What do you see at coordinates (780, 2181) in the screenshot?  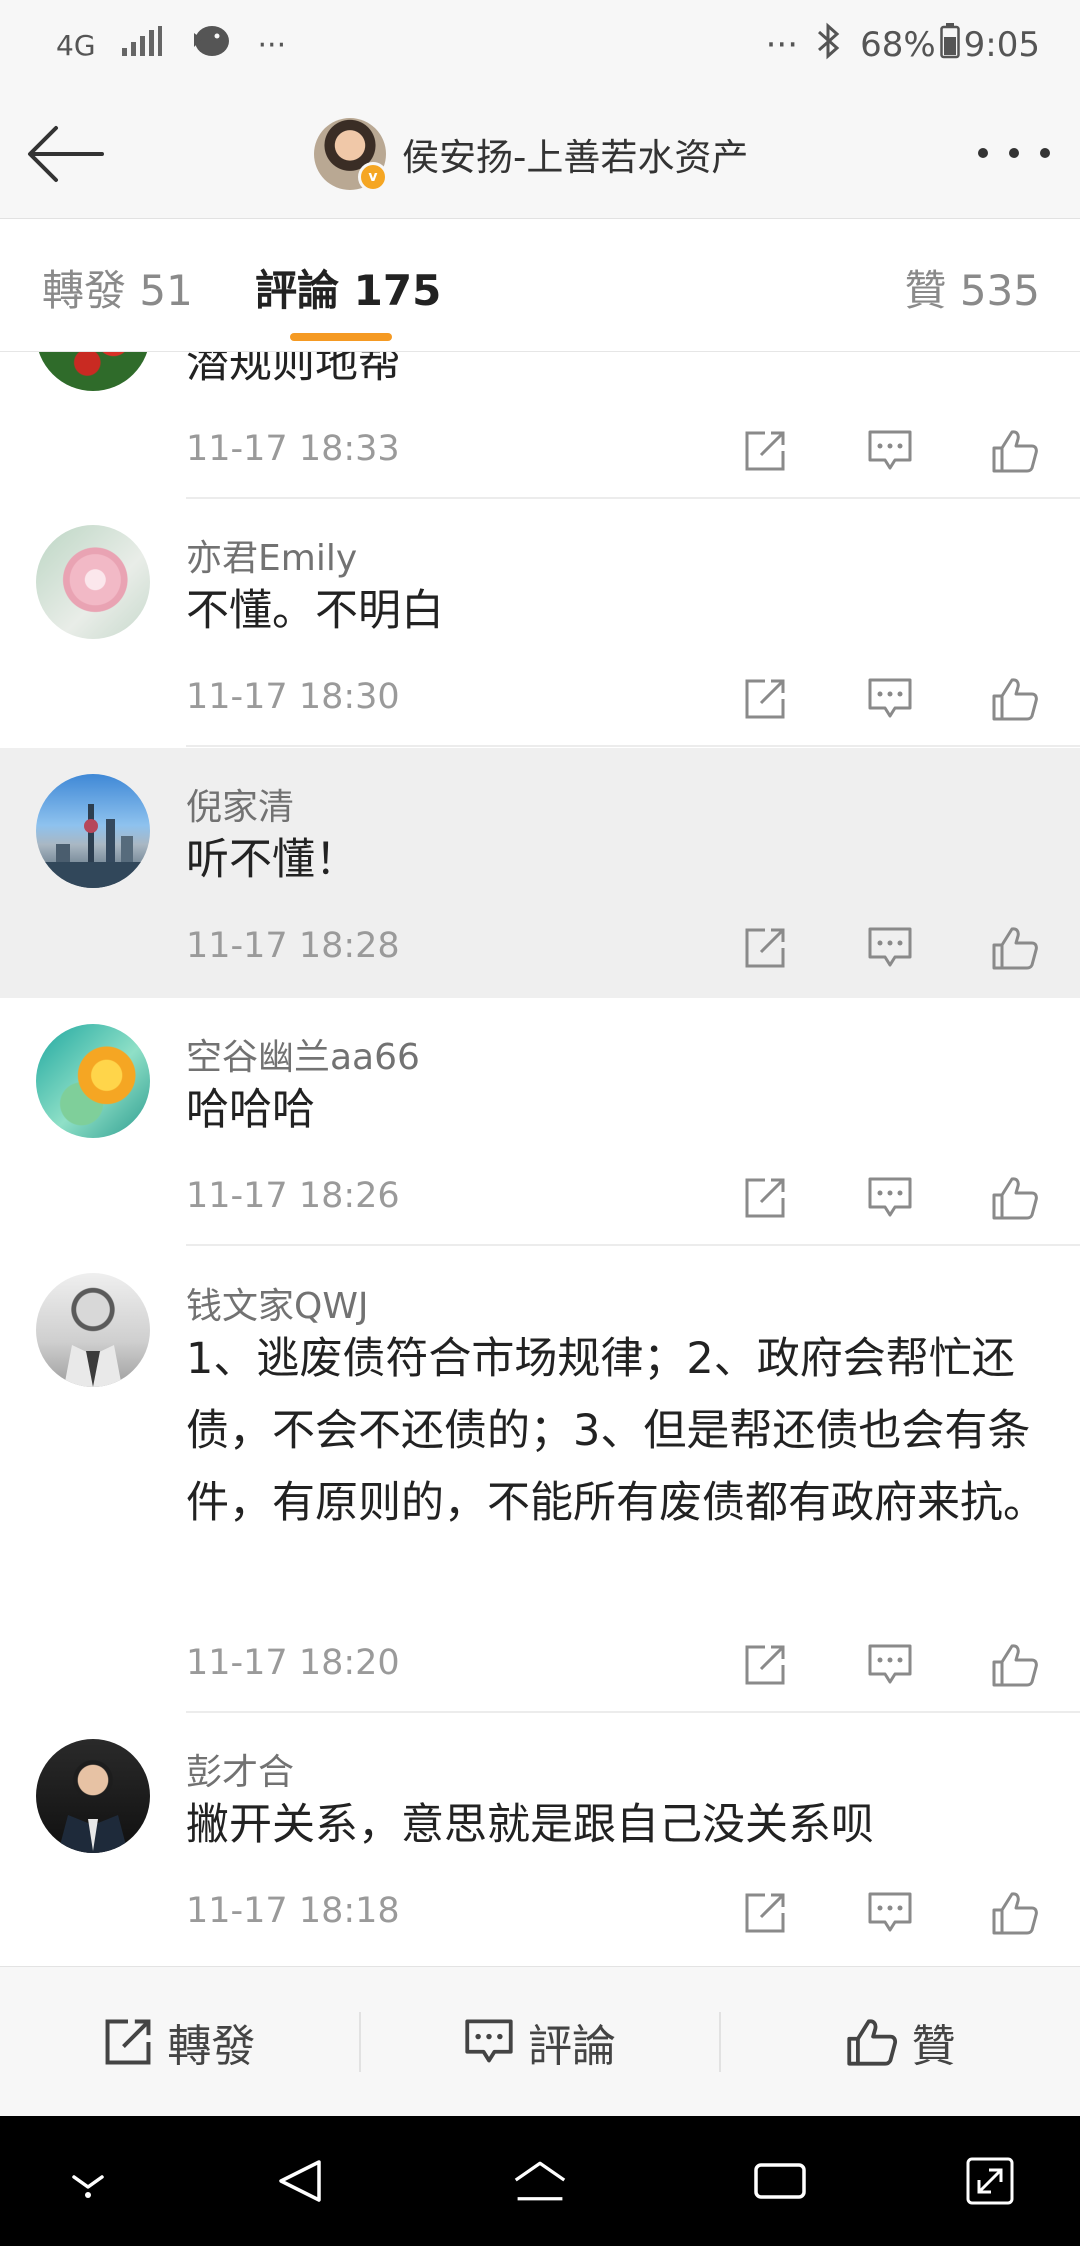 I see `recent-apps-icon` at bounding box center [780, 2181].